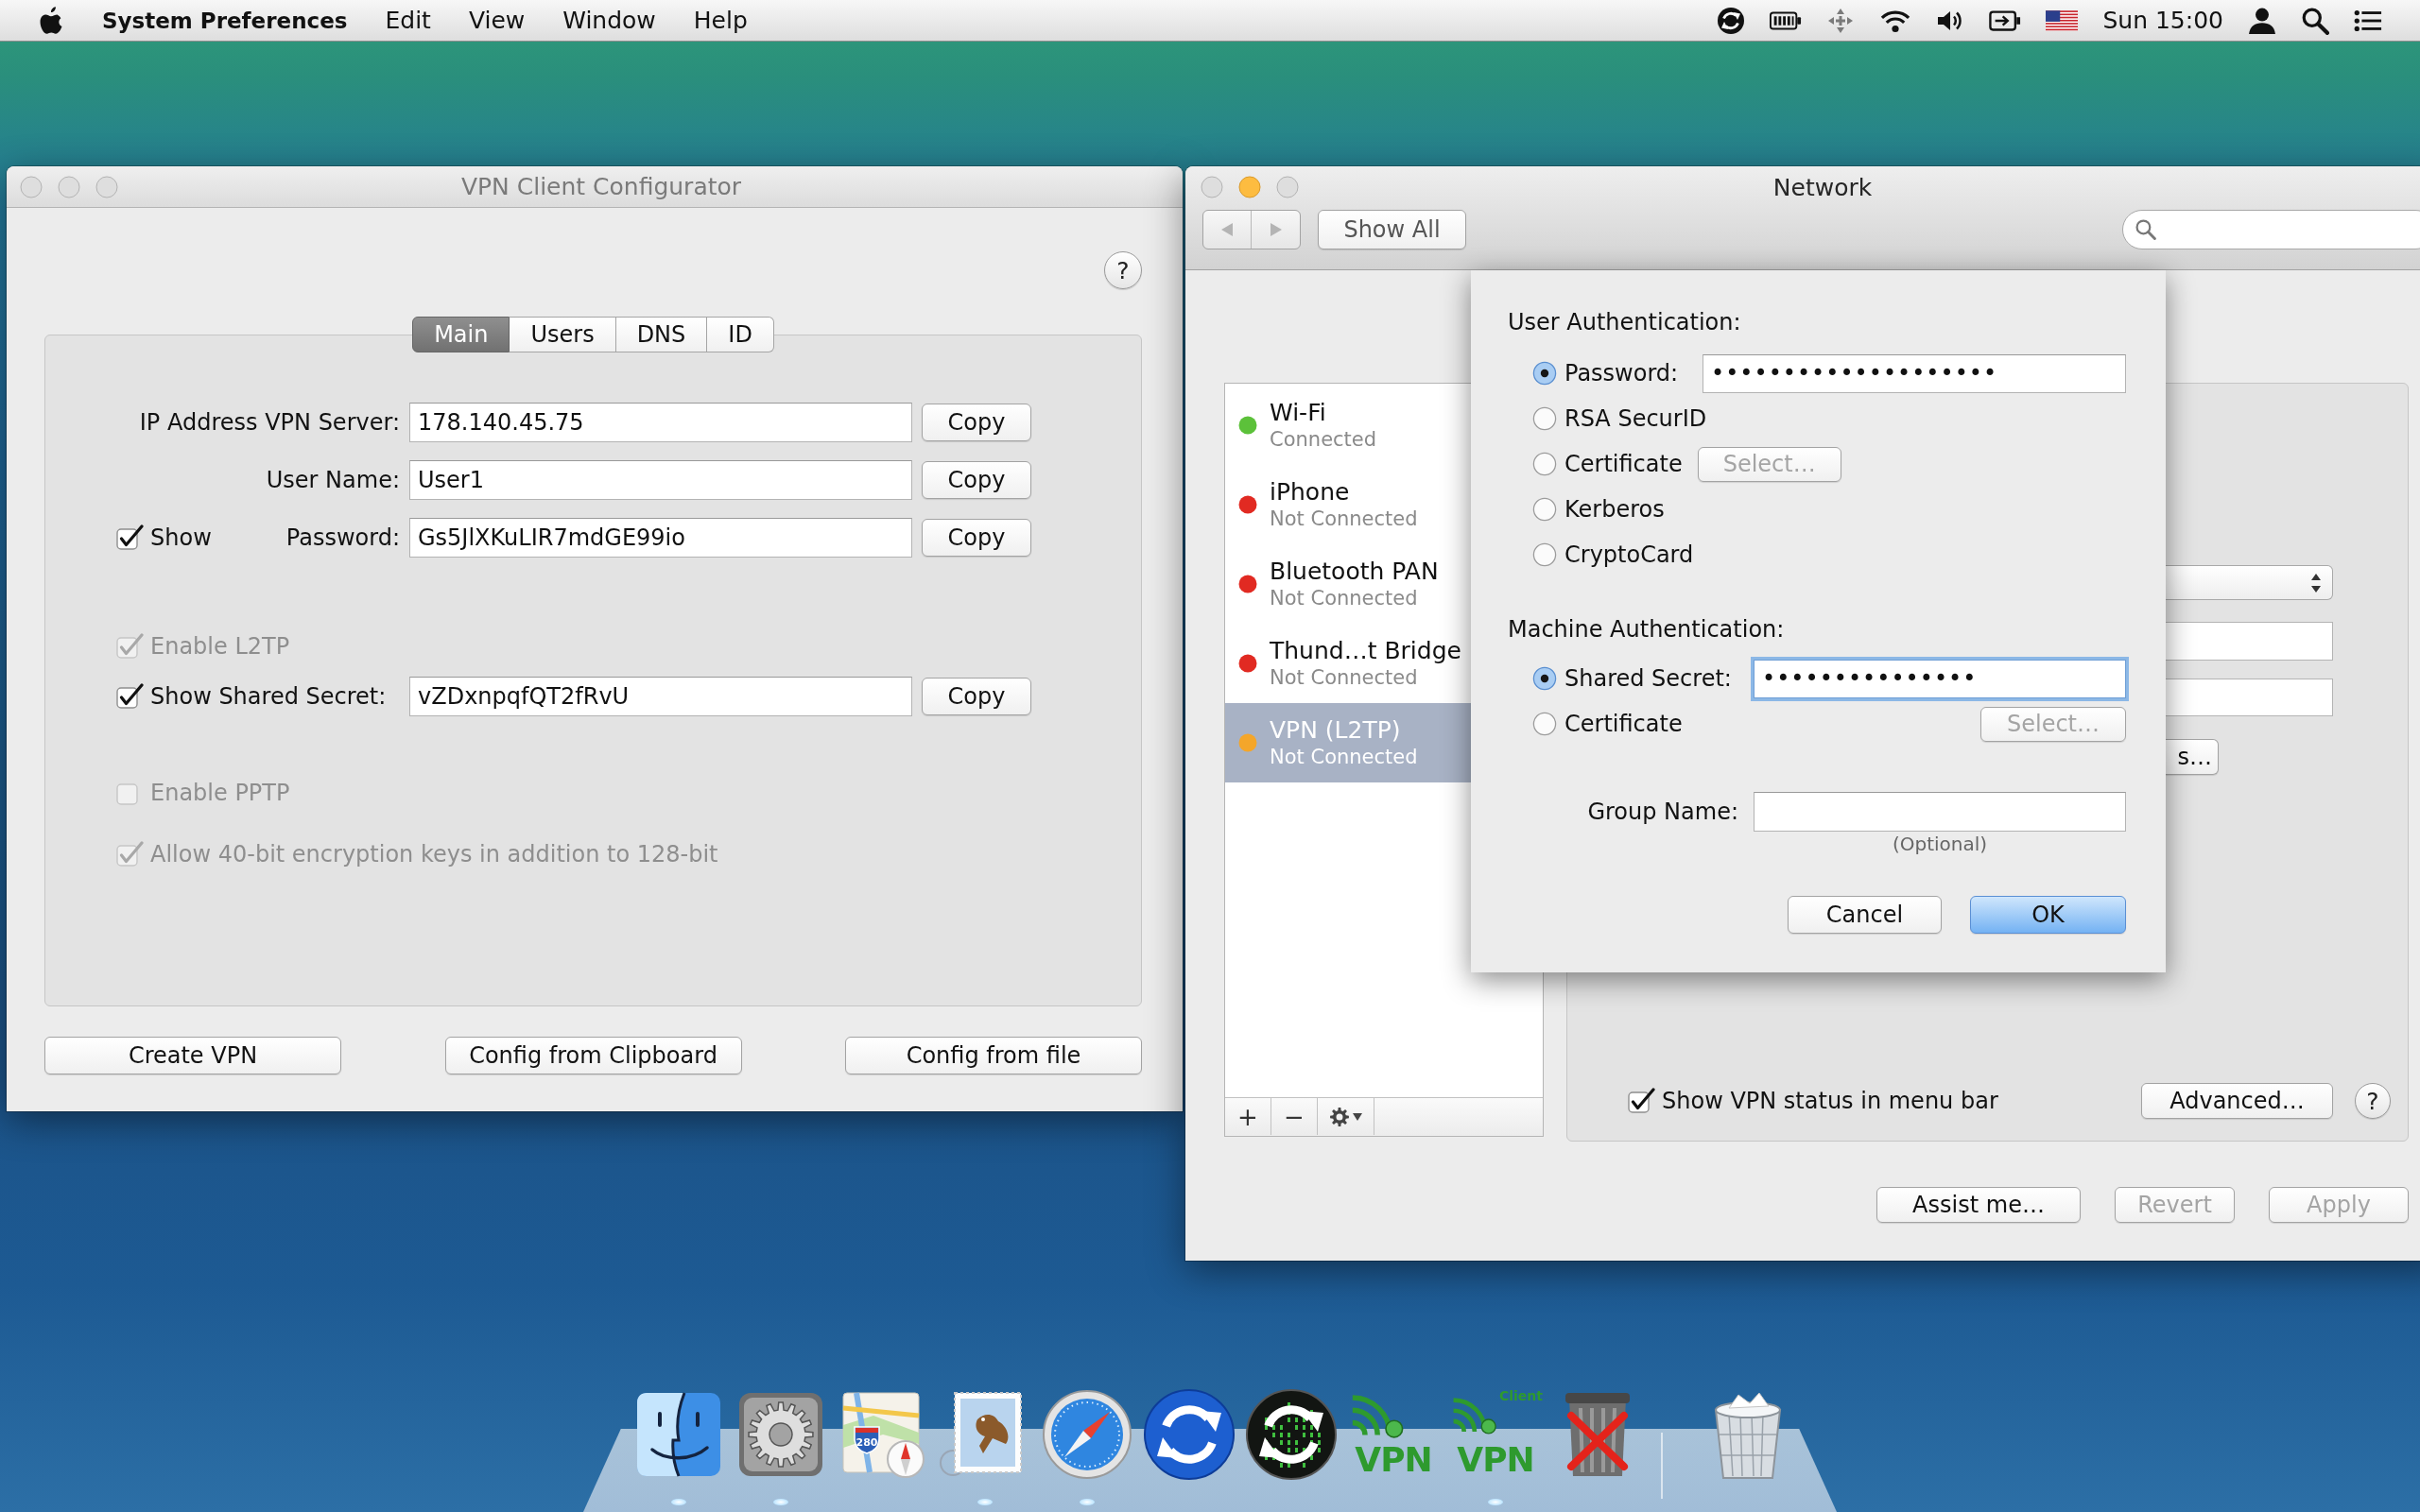 This screenshot has width=2420, height=1512. Describe the element at coordinates (1647, 629) in the screenshot. I see `section-heading: Machine Authentication:` at that location.